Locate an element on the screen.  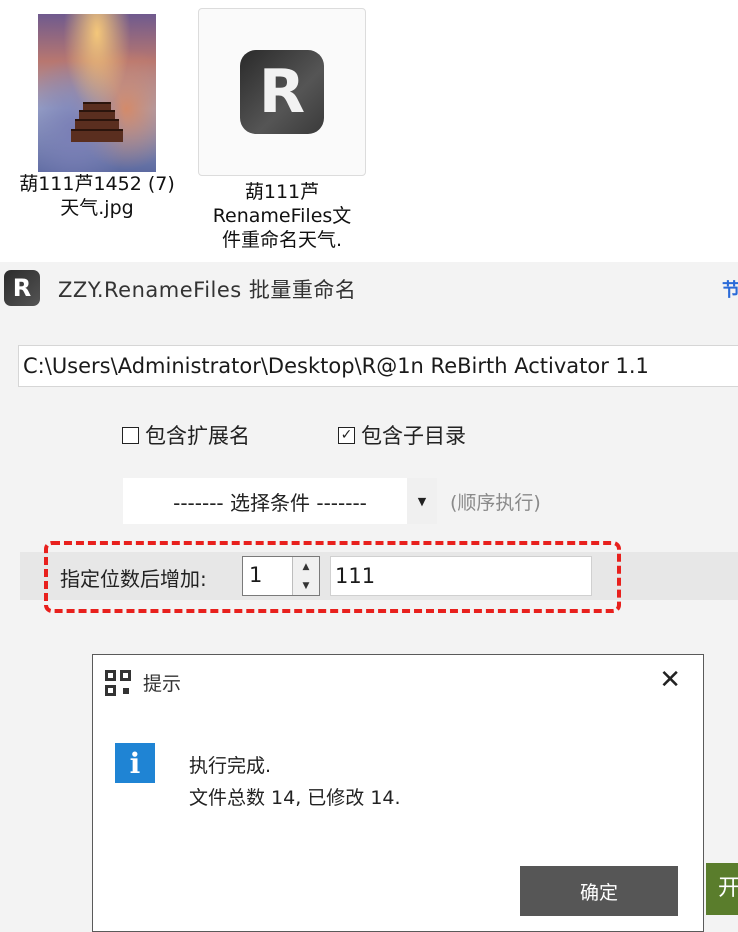
checkbox-label: 包含子目录 is located at coordinates (413, 436).